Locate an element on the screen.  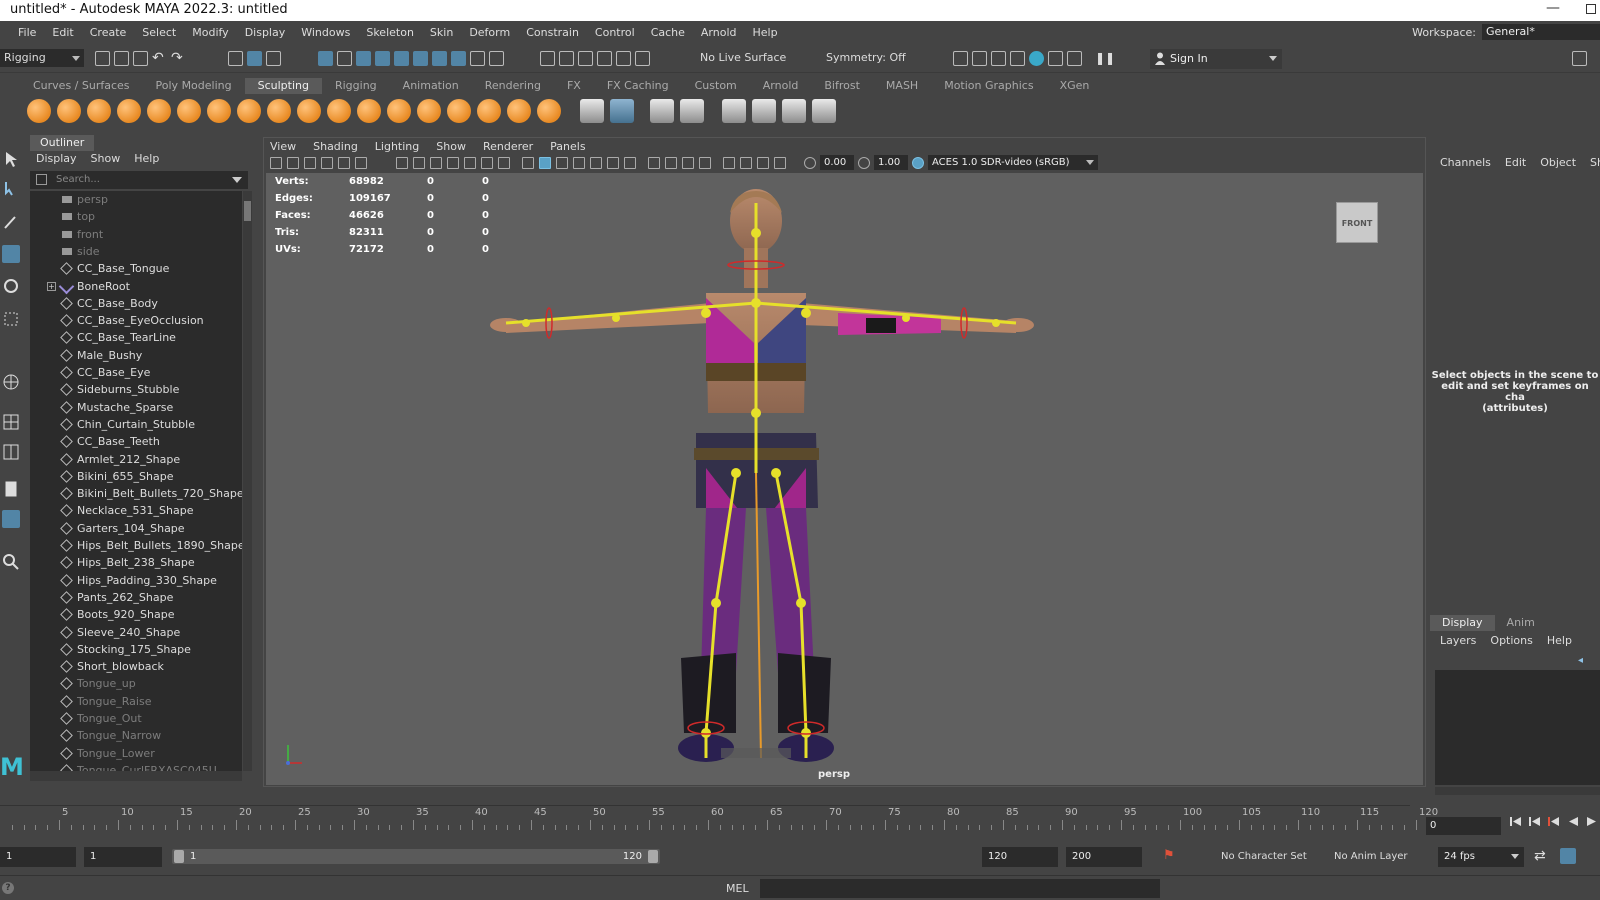
pose-editor-icon is located at coordinates (692, 111).